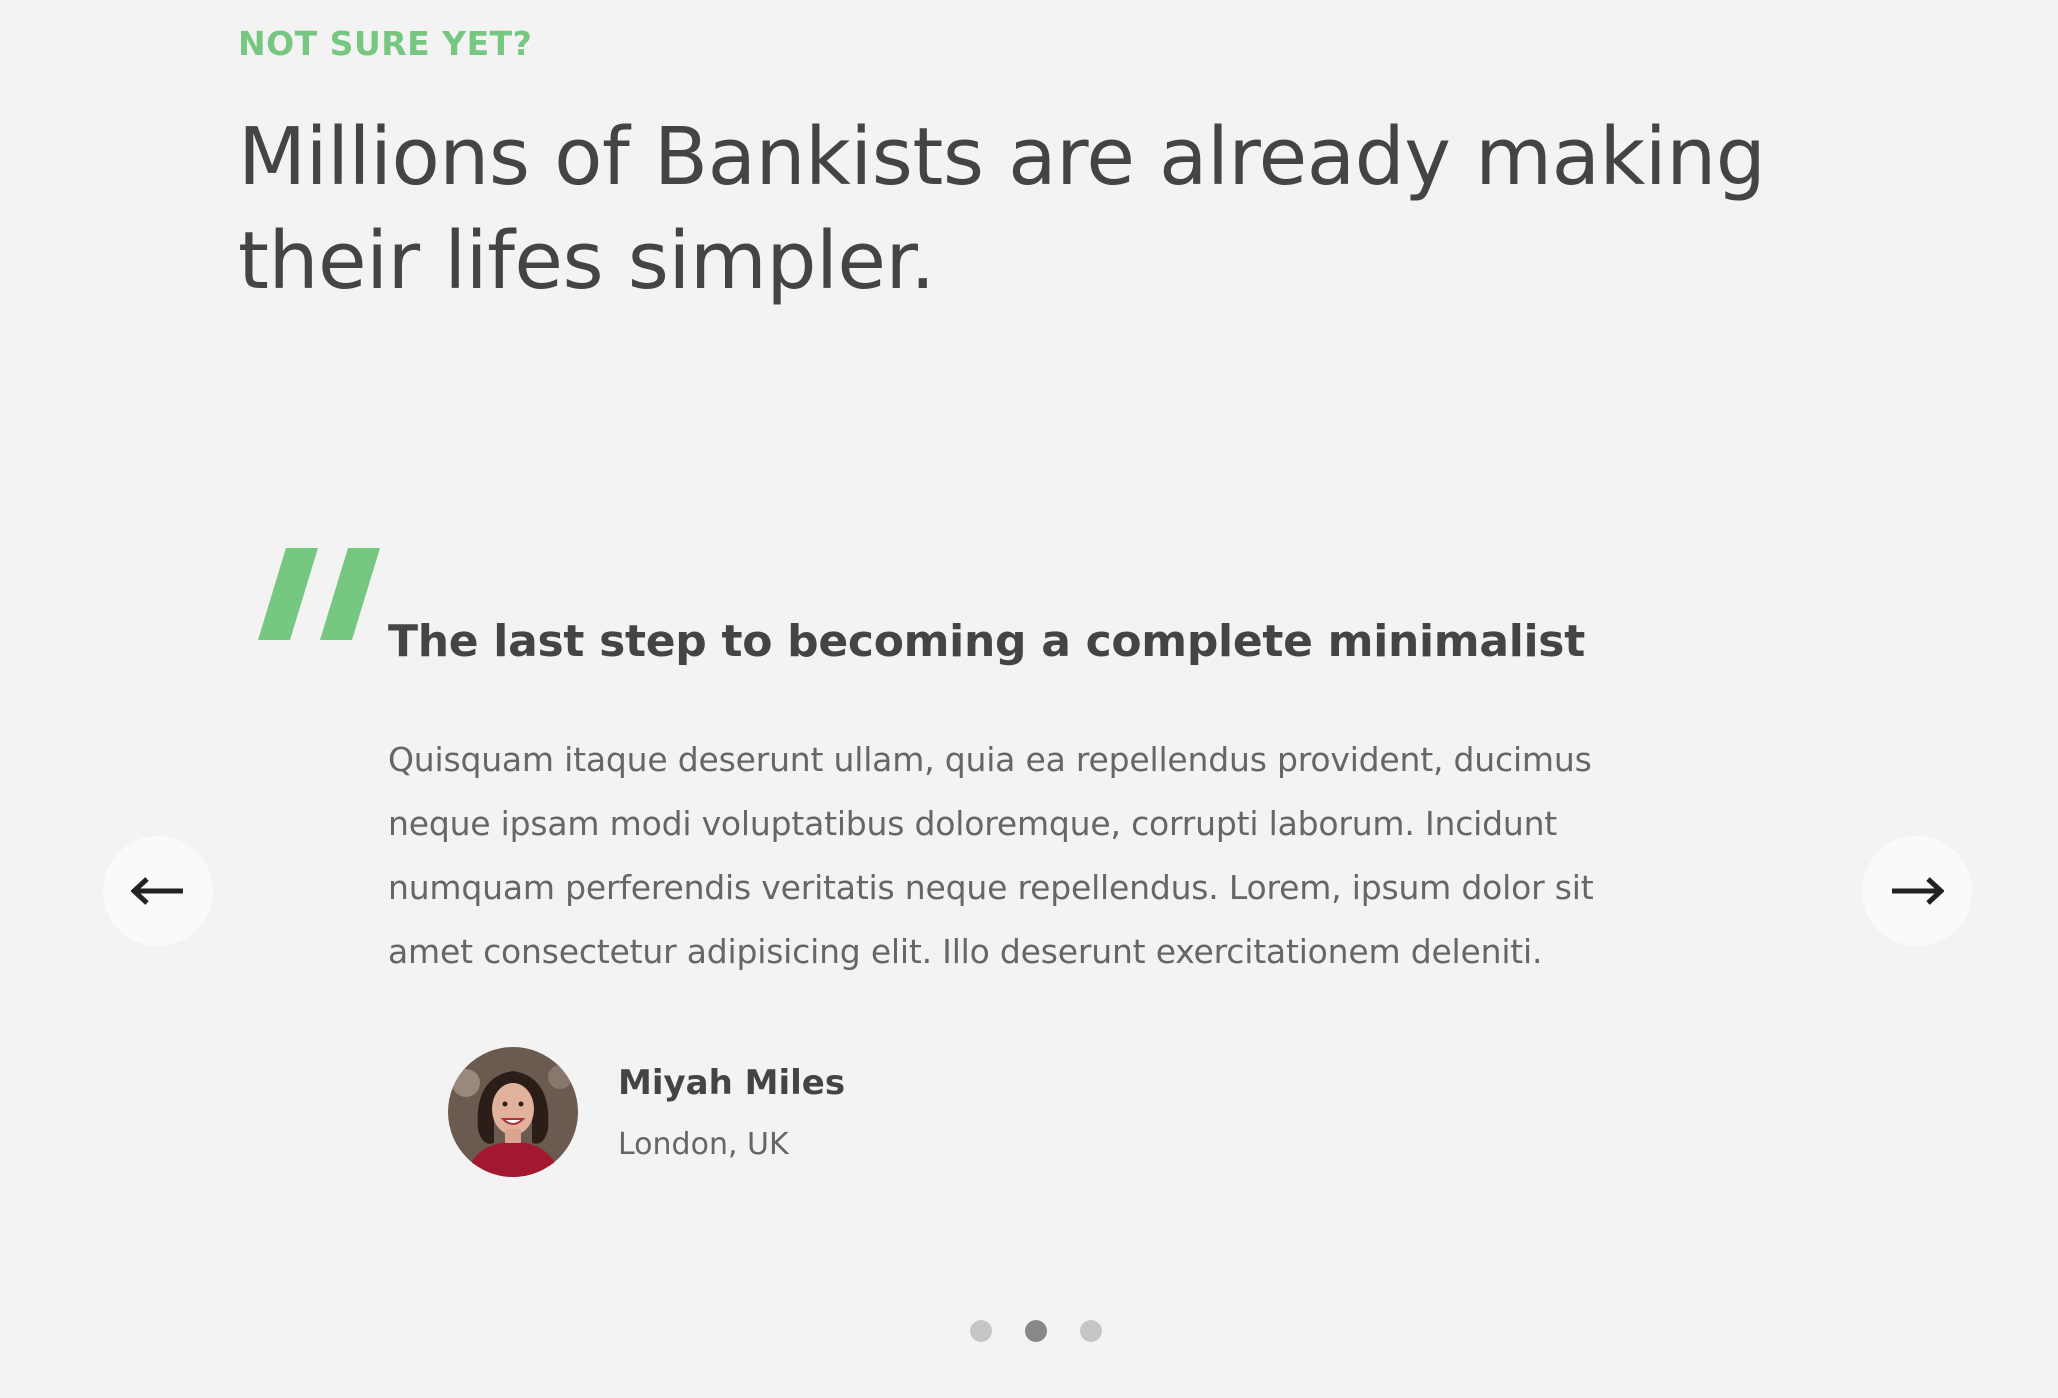 This screenshot has height=1398, width=2058. I want to click on author-avatar, so click(513, 1112).